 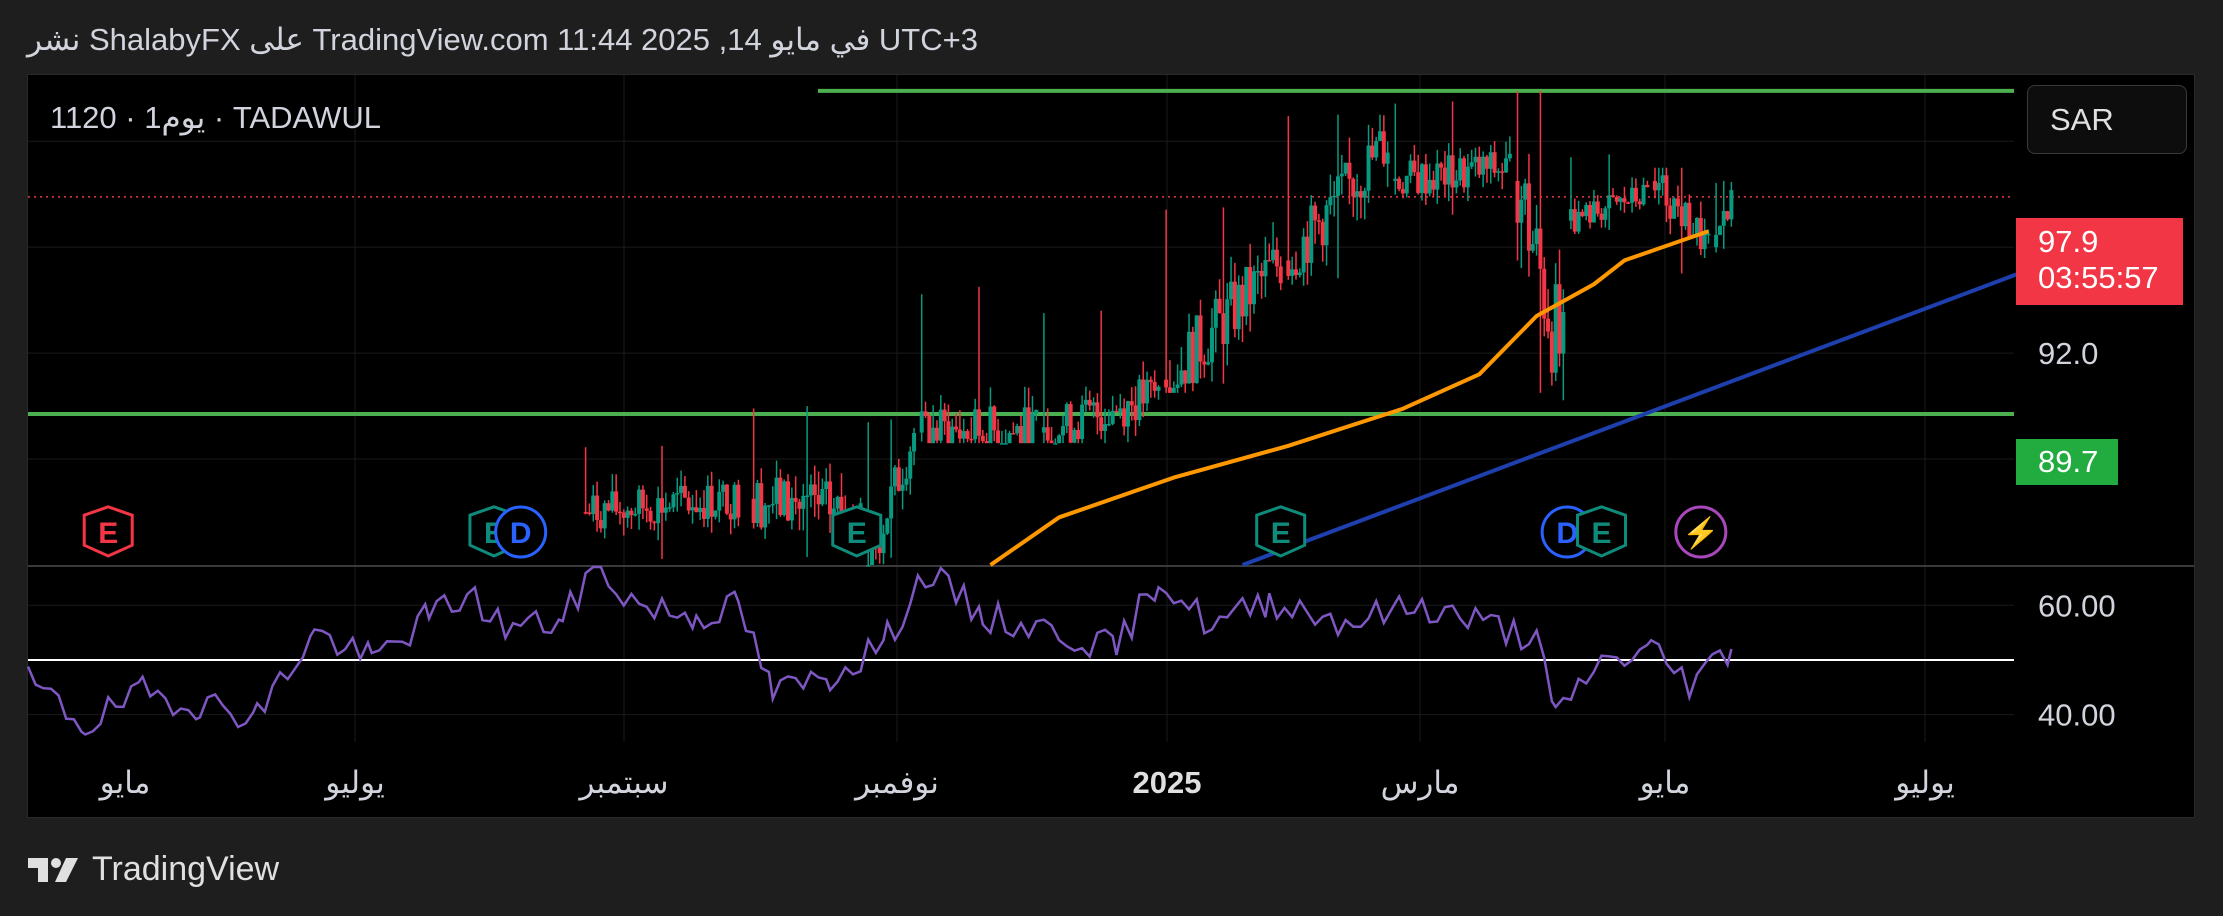 What do you see at coordinates (2107, 119) in the screenshot?
I see `currency-button: SAR` at bounding box center [2107, 119].